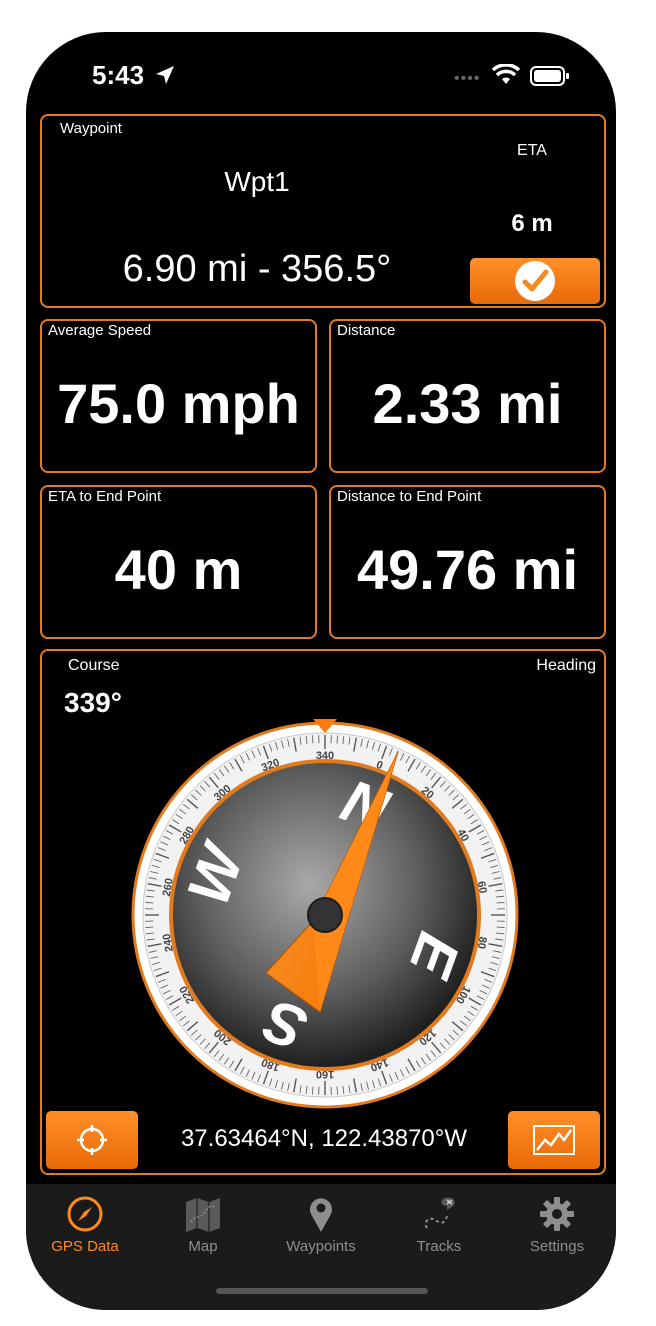  What do you see at coordinates (178, 403) in the screenshot?
I see `average-speed-value: 75.0 mph` at bounding box center [178, 403].